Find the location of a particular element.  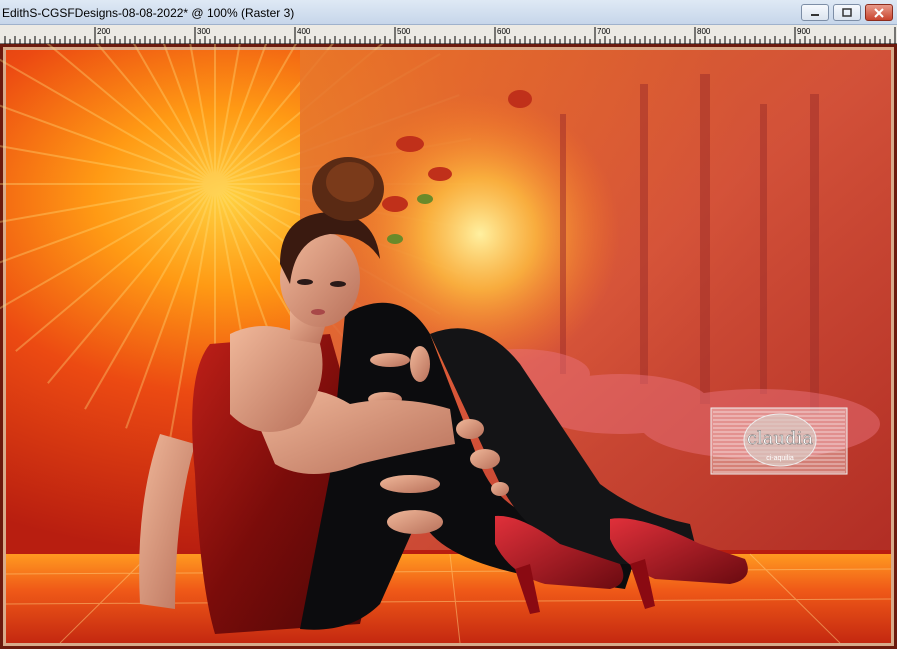

watermark: claudia ci-aquilia is located at coordinates (779, 441).